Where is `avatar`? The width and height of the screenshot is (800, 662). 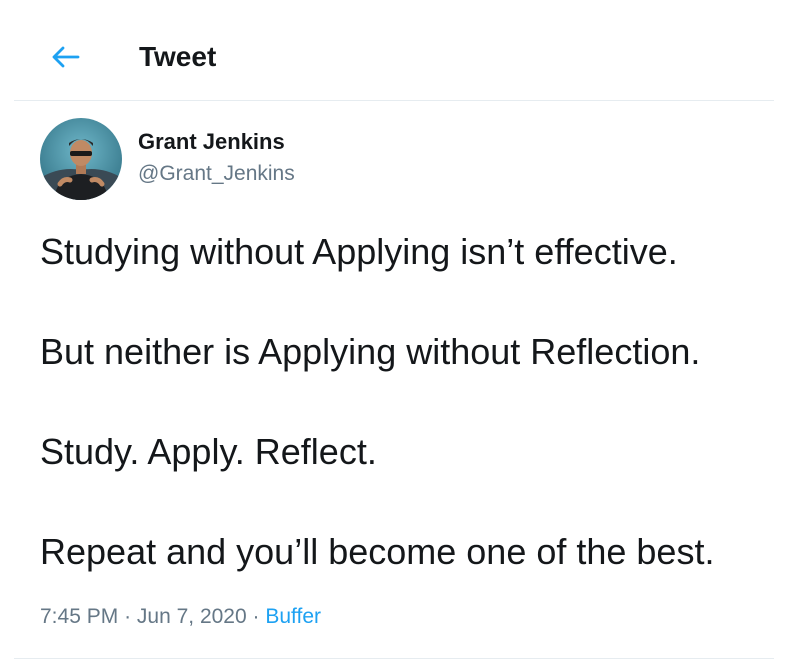 avatar is located at coordinates (81, 159).